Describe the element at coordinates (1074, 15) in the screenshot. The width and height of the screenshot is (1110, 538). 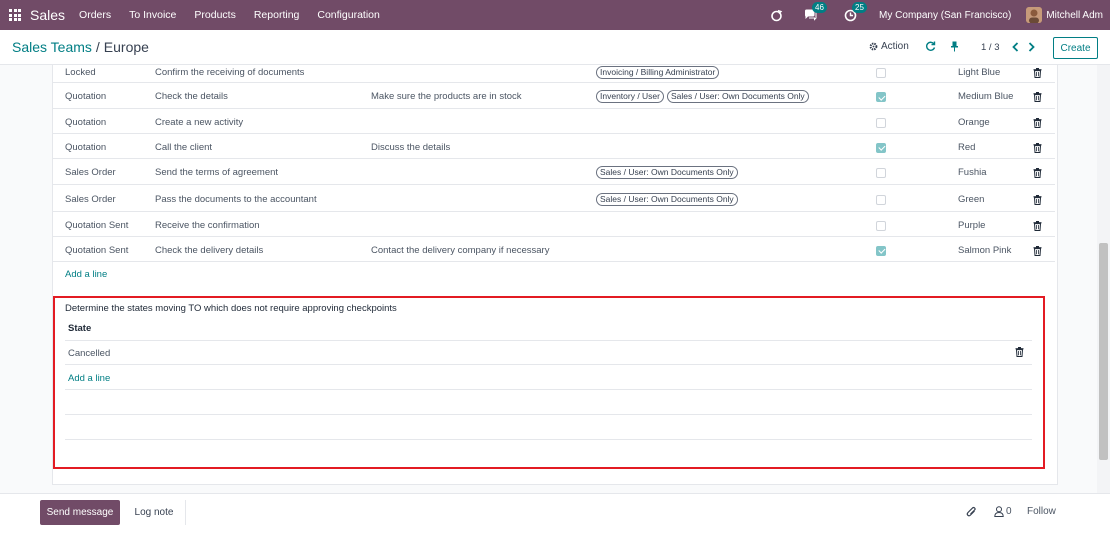
I see `user-menu: Mitchell Adm` at that location.